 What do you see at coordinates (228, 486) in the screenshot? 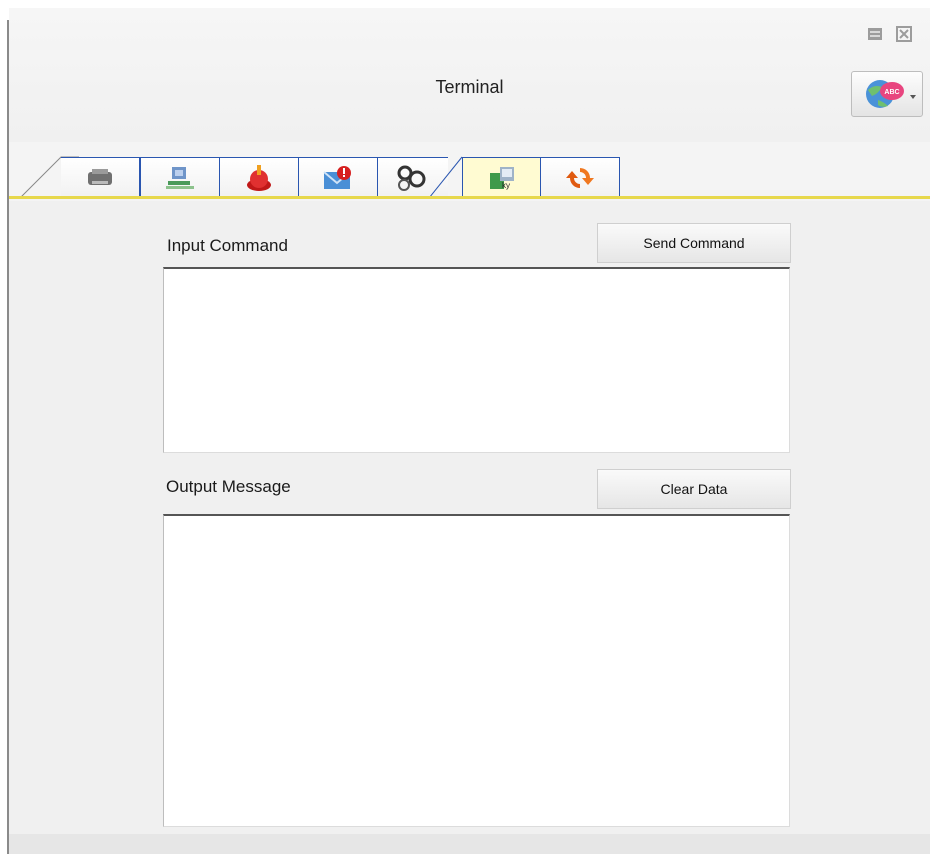
I see `output-message-label: Output Message` at bounding box center [228, 486].